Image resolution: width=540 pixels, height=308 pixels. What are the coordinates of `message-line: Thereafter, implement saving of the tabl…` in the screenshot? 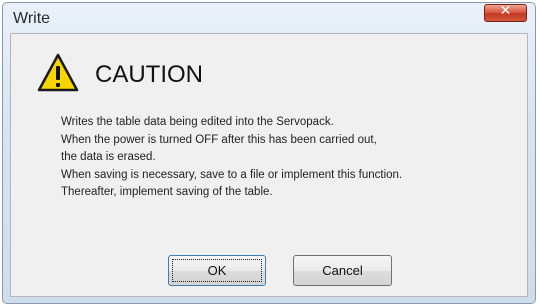 It's located at (167, 192).